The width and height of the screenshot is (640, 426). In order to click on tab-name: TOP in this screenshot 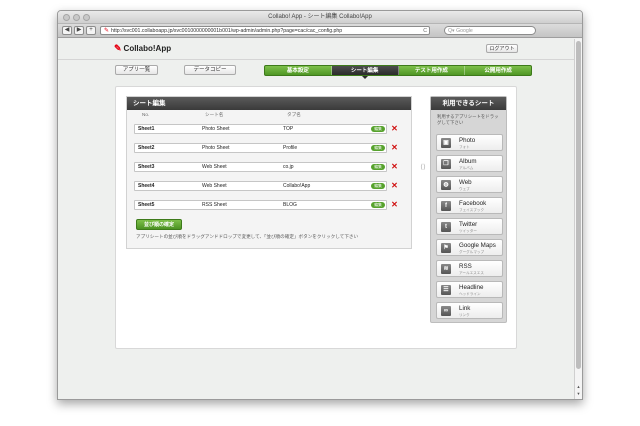, I will do `click(288, 129)`.